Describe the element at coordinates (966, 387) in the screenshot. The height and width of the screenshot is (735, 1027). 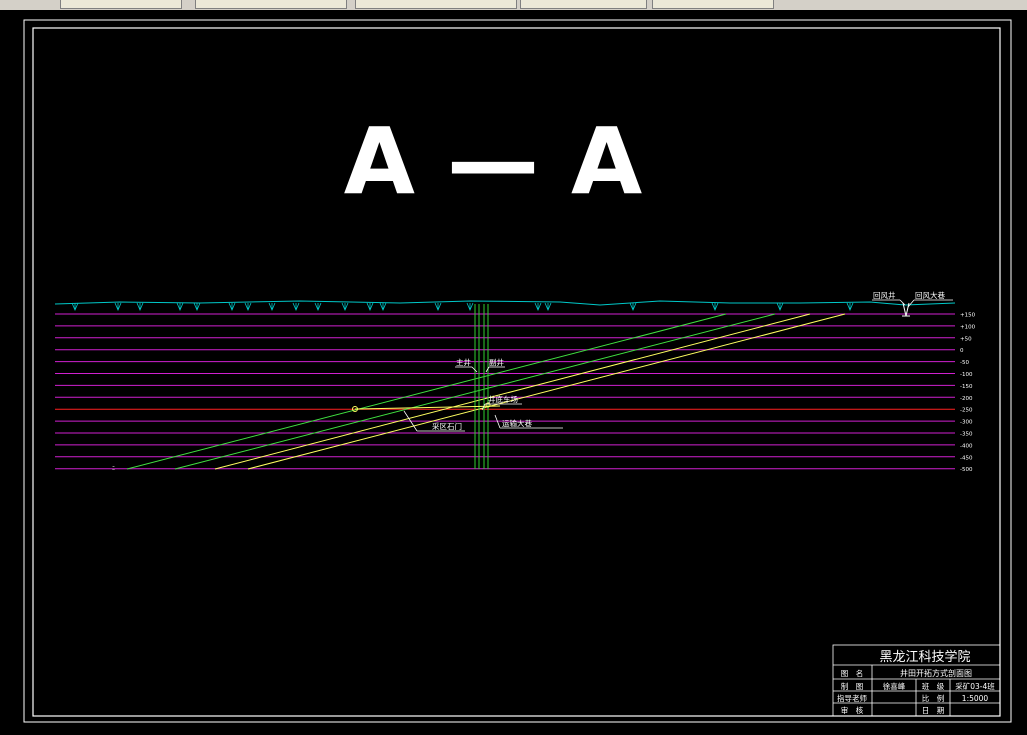
I see `level-label: -150` at that location.